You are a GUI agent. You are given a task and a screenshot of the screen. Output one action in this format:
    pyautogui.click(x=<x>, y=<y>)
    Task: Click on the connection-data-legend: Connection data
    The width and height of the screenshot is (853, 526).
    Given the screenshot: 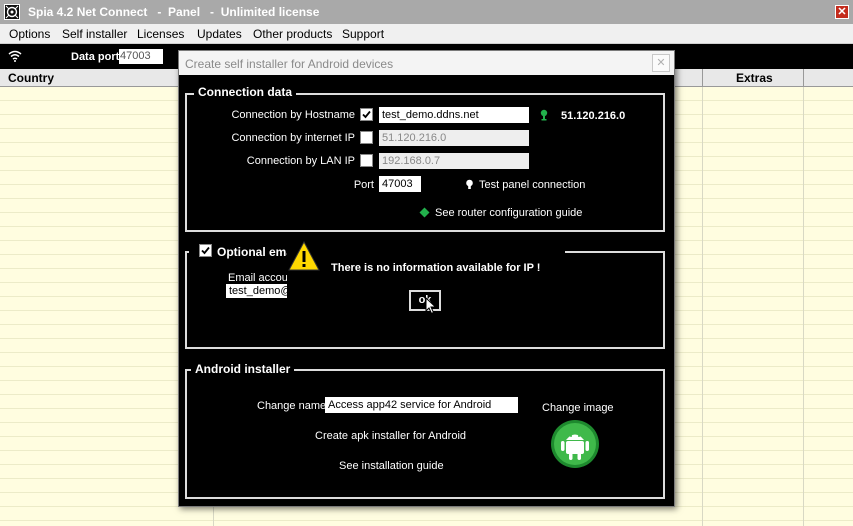 What is the action you would take?
    pyautogui.click(x=245, y=92)
    